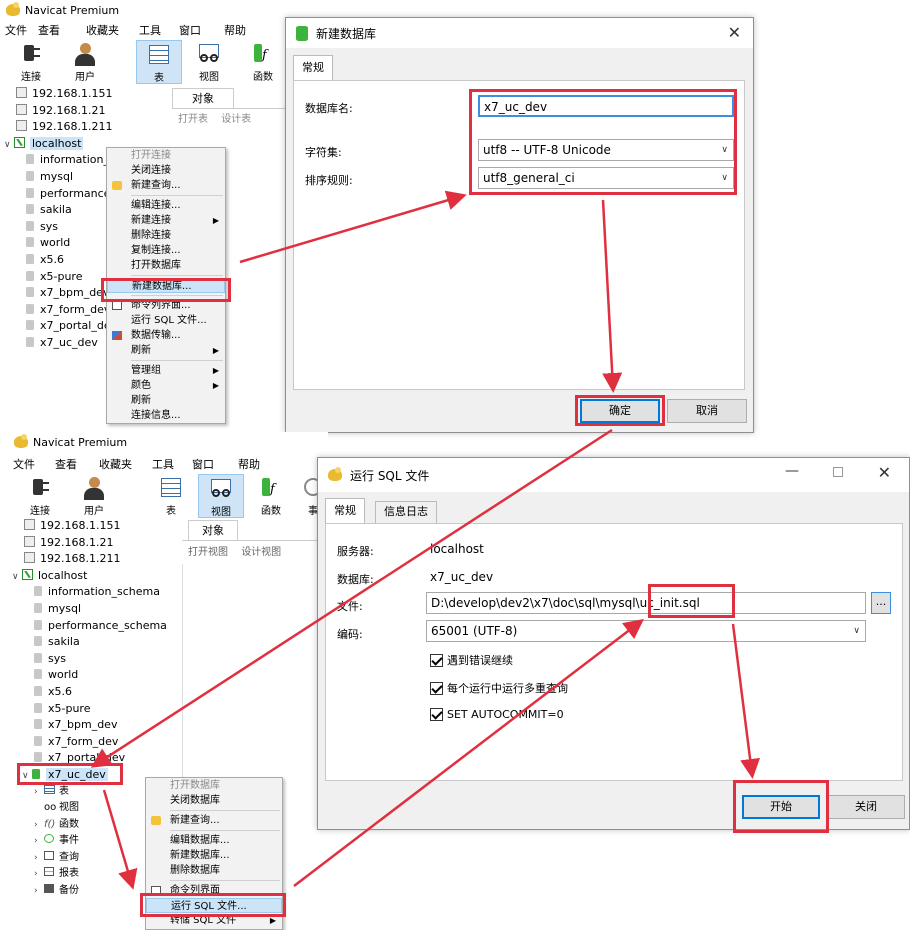 The height and width of the screenshot is (930, 910). What do you see at coordinates (97, 576) in the screenshot?
I see `tree-connection-localhost: ∨ localhost` at bounding box center [97, 576].